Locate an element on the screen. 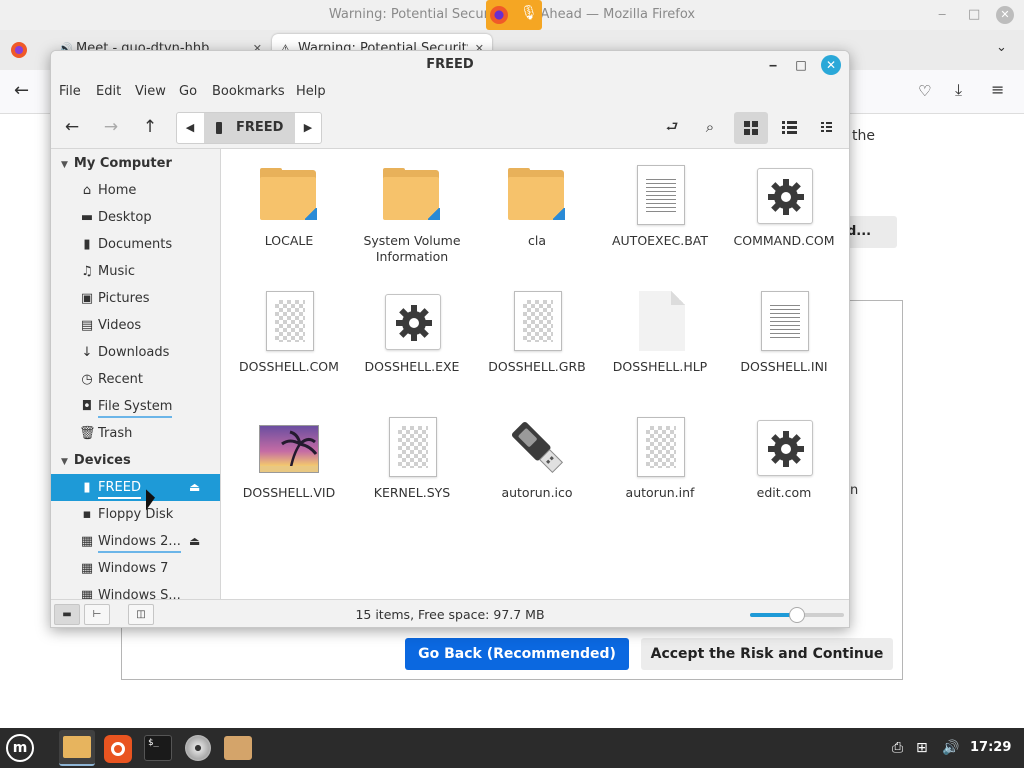 This screenshot has width=1024, height=768. binary-file-icon is located at coordinates (660, 448).